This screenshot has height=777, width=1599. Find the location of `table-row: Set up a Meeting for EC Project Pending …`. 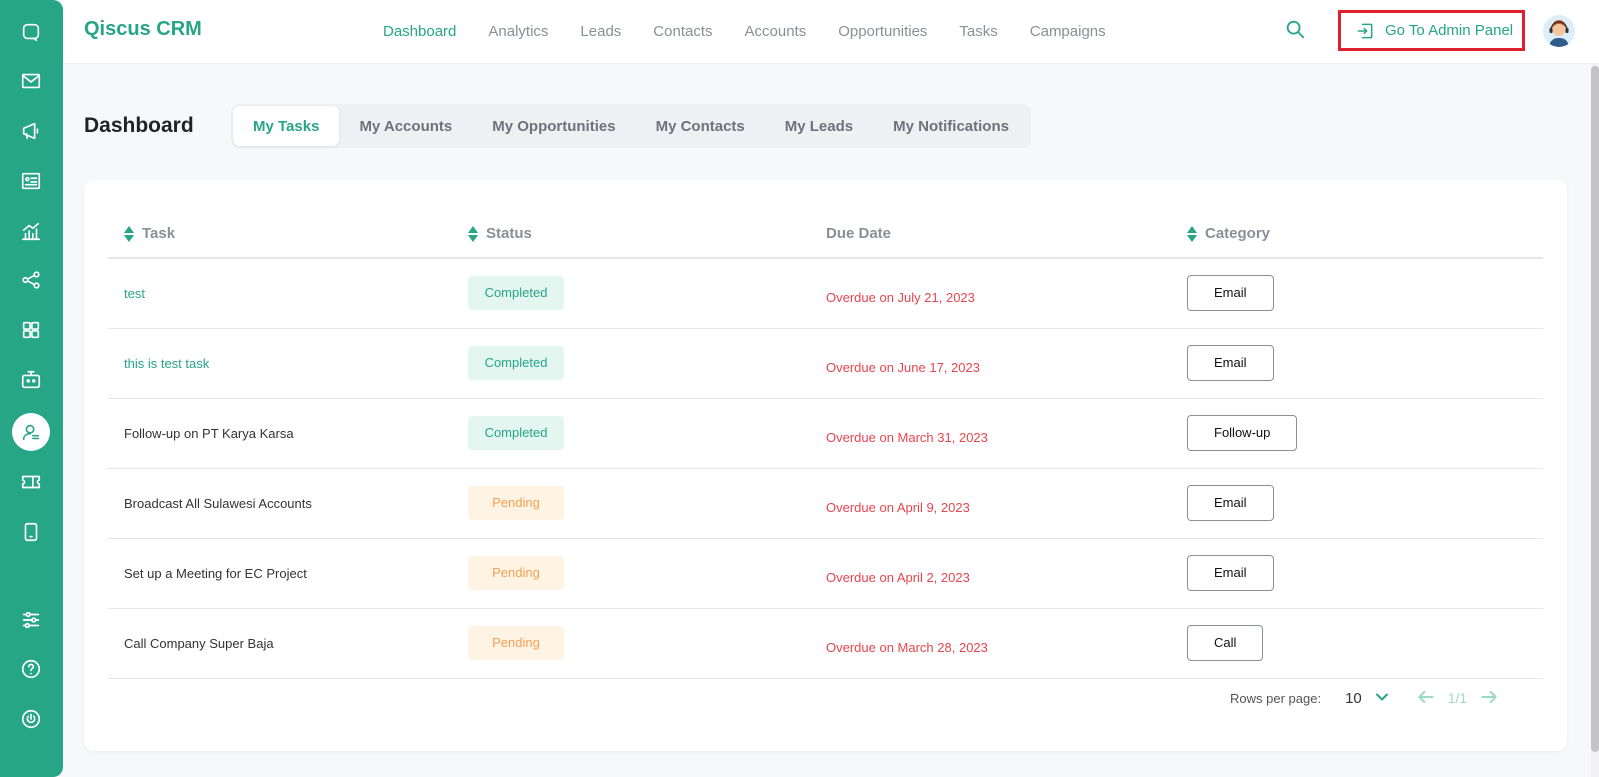

table-row: Set up a Meeting for EC Project Pending … is located at coordinates (825, 573).